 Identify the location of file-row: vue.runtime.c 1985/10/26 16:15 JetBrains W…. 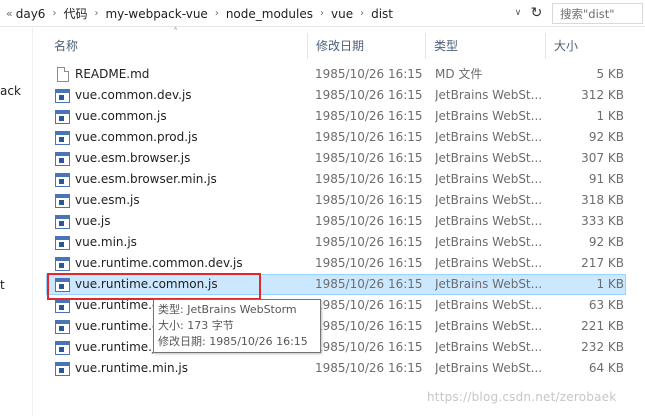
(336, 305).